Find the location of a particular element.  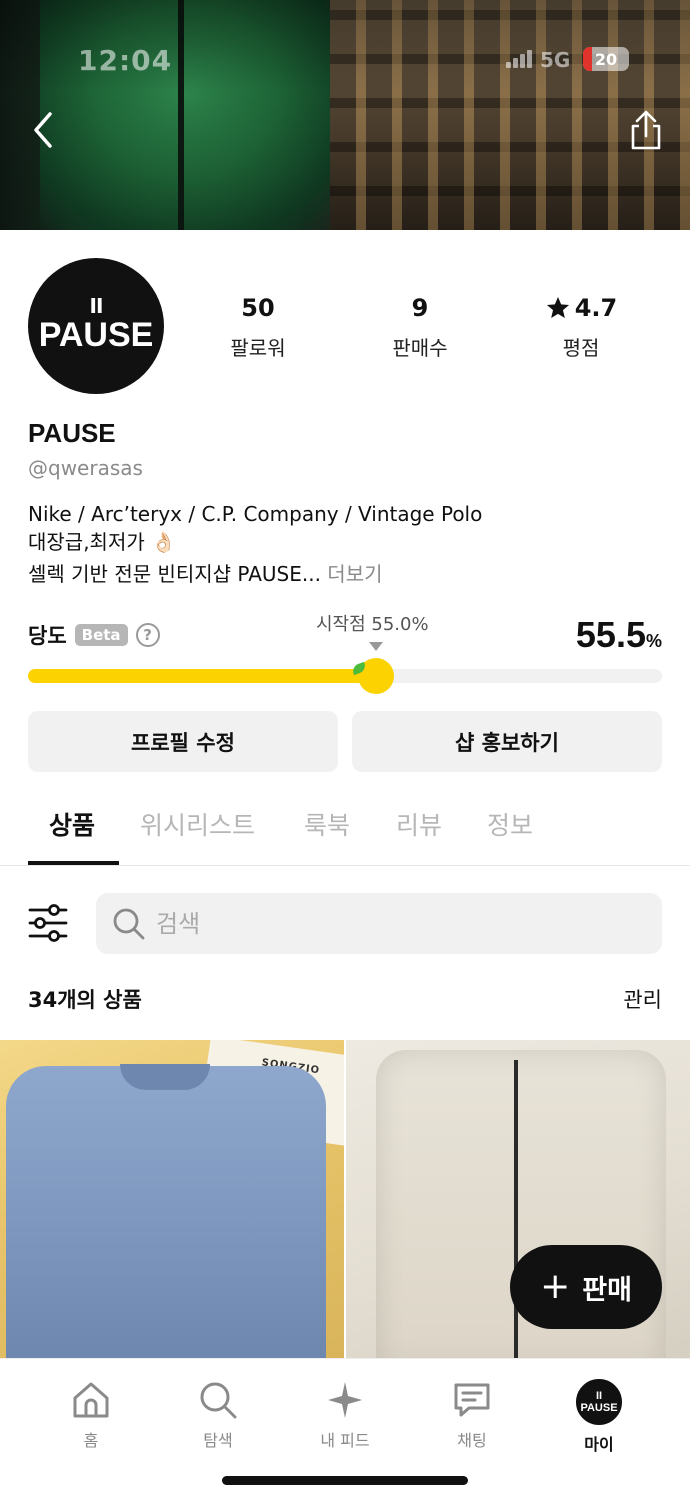

tab-info: 정보 is located at coordinates (510, 824).